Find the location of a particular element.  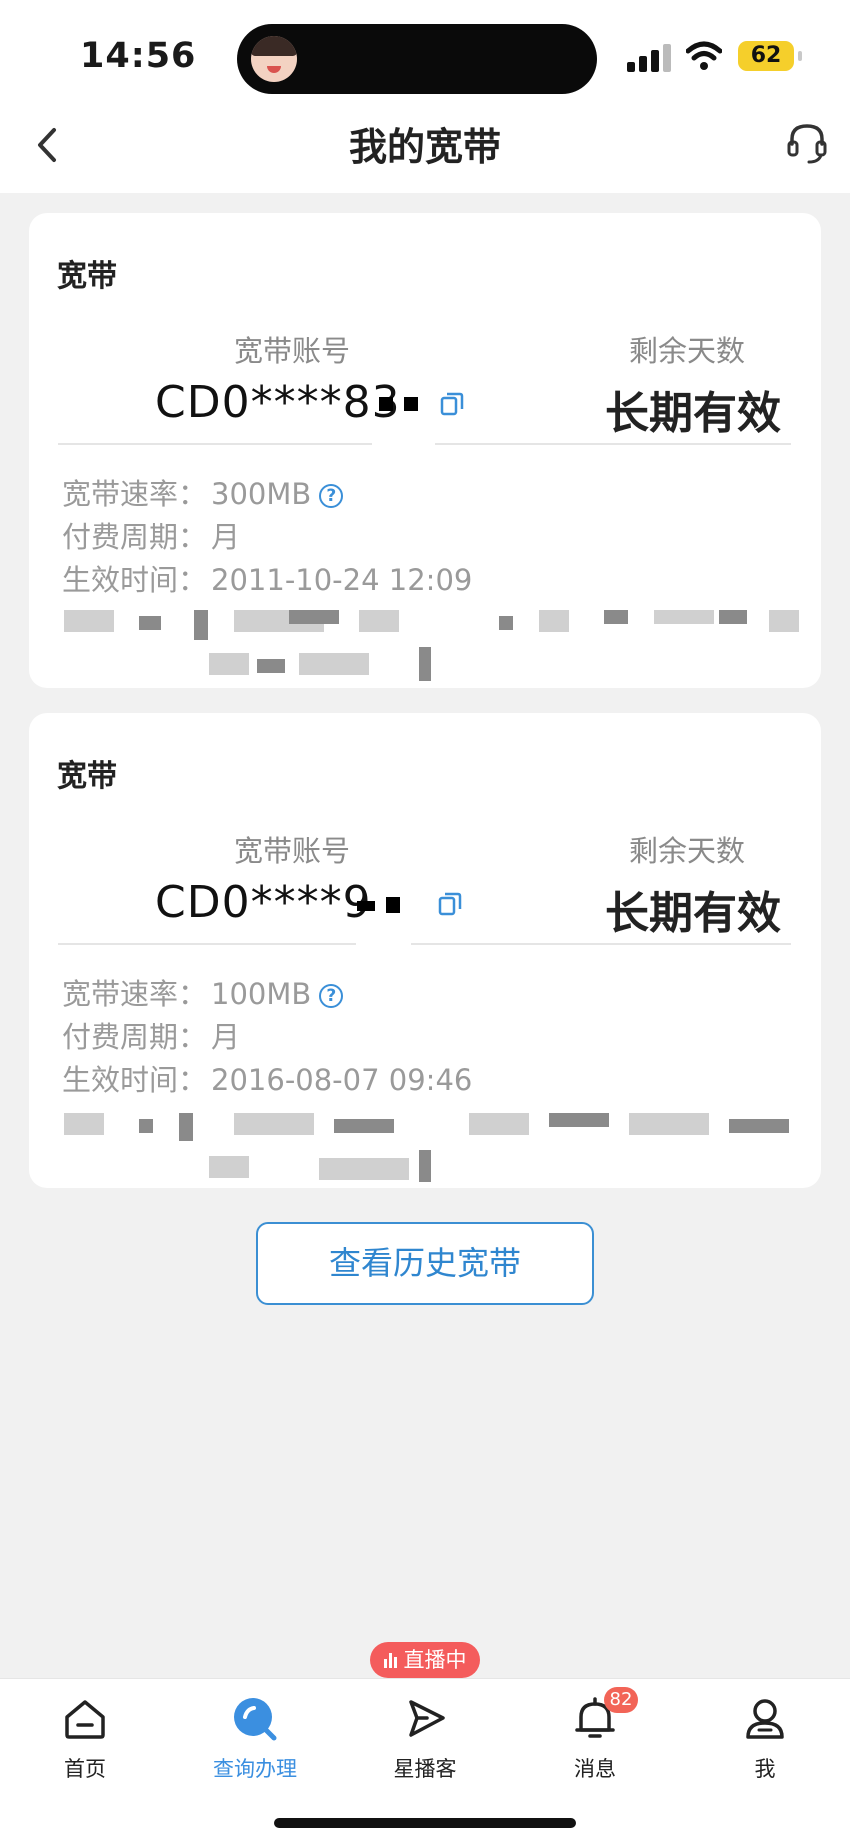

status-bar: 14:56 62 is located at coordinates (425, 50).